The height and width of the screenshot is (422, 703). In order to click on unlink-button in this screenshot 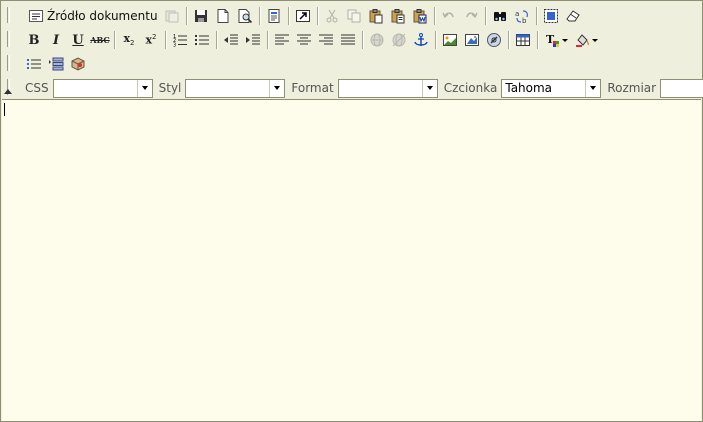, I will do `click(399, 40)`.